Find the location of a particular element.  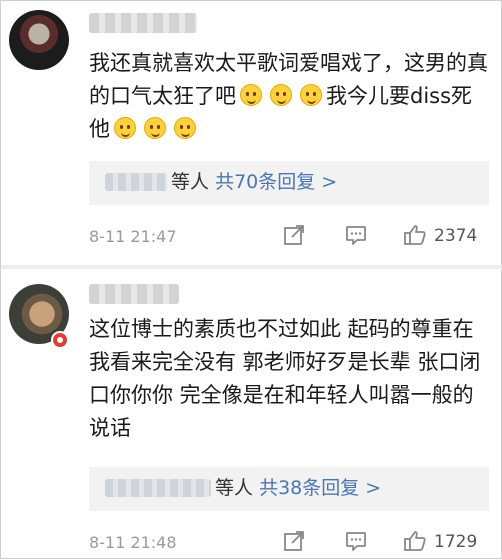

like-count: 1729 is located at coordinates (456, 542).